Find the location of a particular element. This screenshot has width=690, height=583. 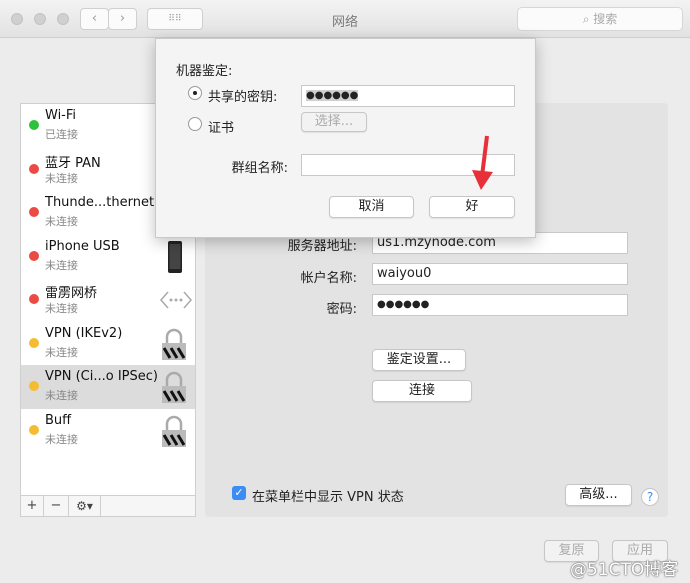

service-status: 已连接 is located at coordinates (61, 134).